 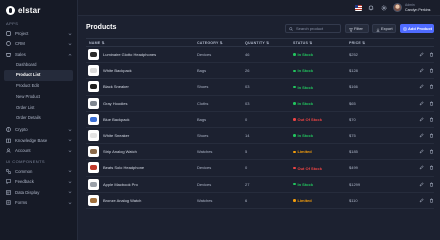 What do you see at coordinates (21, 203) in the screenshot?
I see `sidebar-item-label: Forms` at bounding box center [21, 203].